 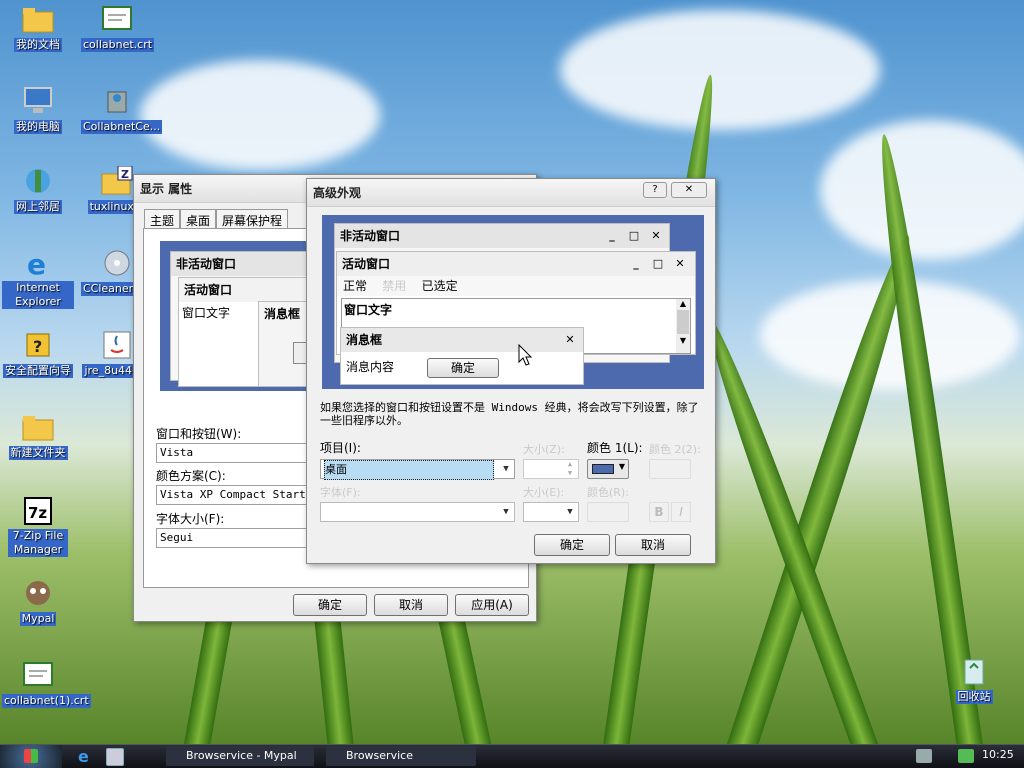 I want to click on clock: 10:25, so click(x=998, y=754).